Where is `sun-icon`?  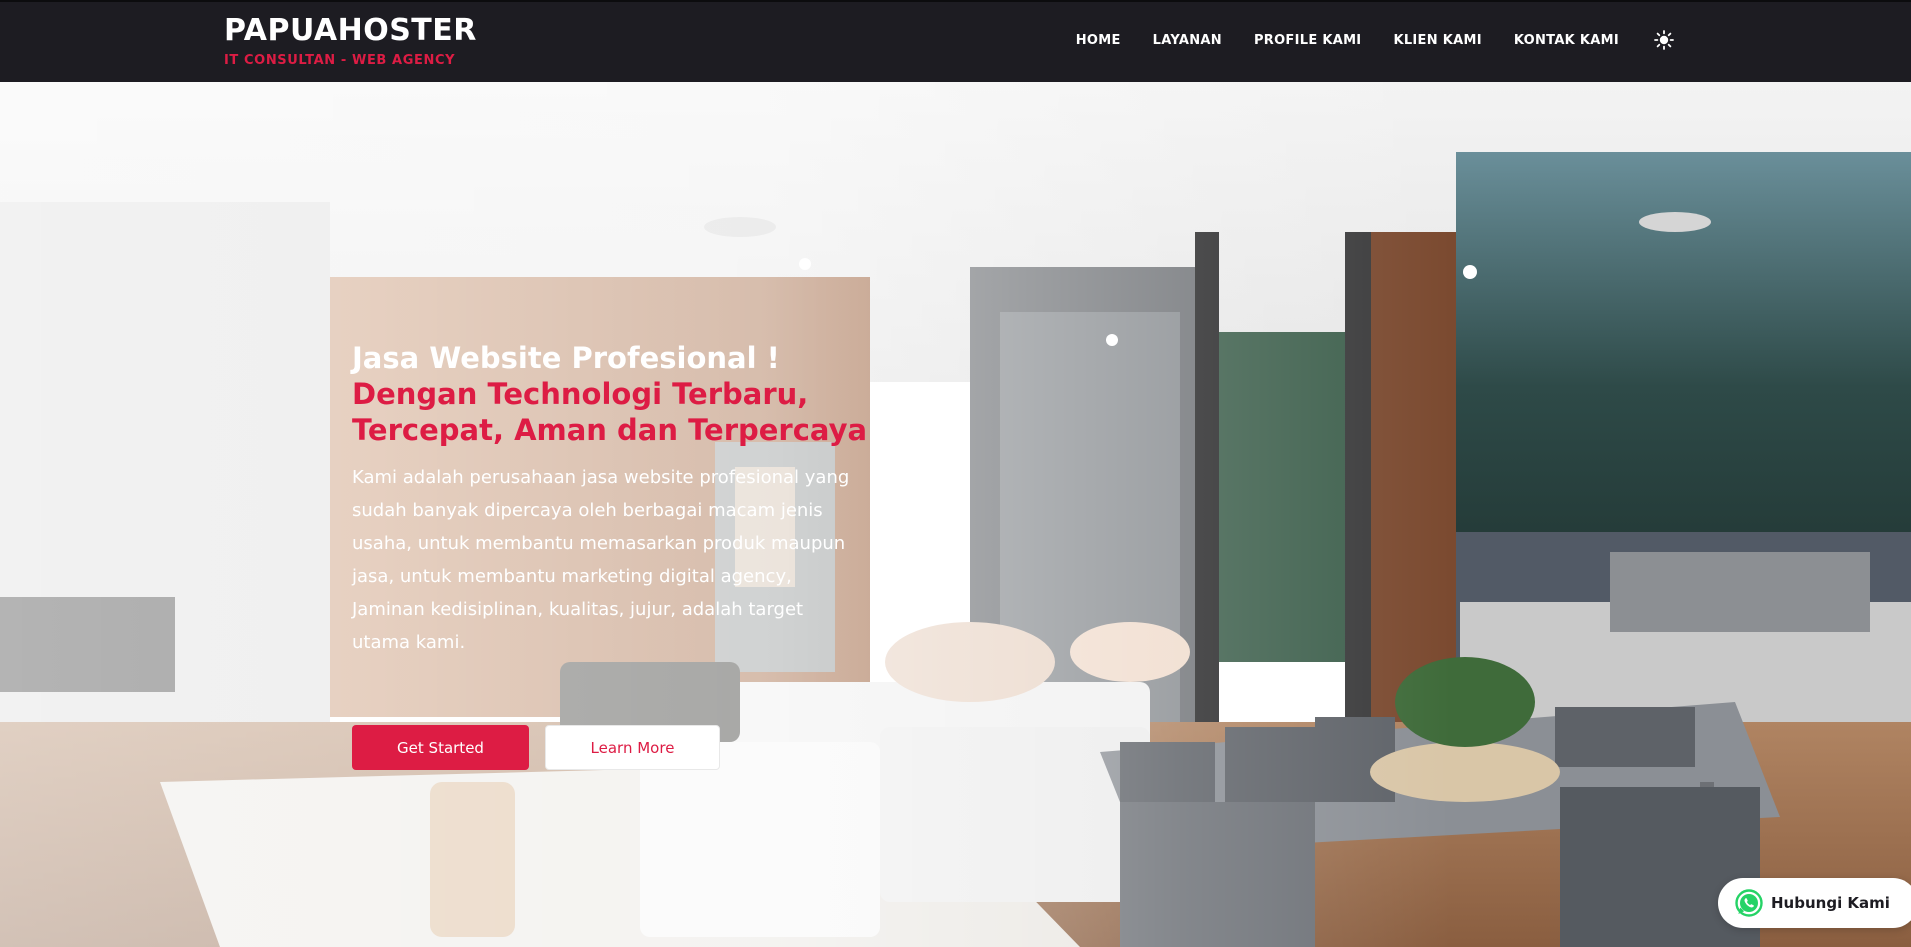
sun-icon is located at coordinates (1664, 40).